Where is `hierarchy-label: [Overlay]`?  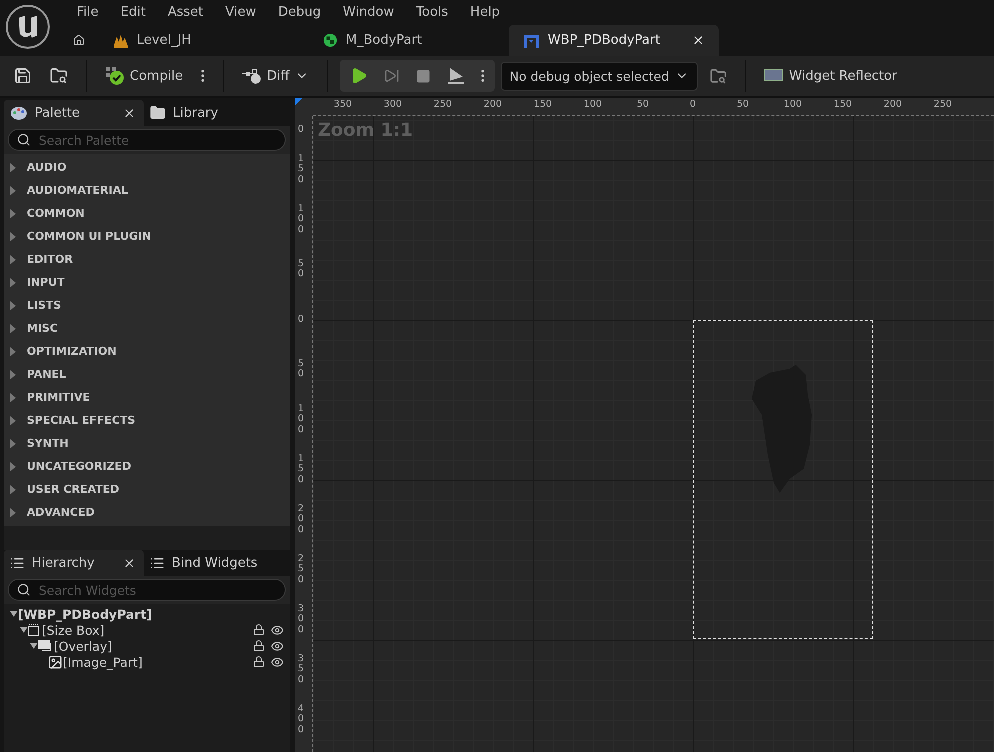 hierarchy-label: [Overlay] is located at coordinates (83, 646).